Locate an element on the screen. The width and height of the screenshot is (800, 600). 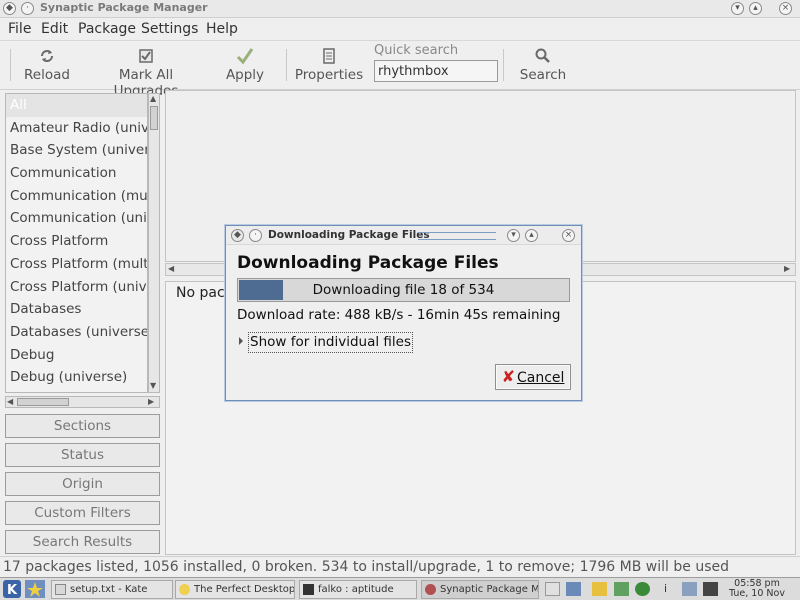
task-label: falko : aptitude is located at coordinates (356, 589).